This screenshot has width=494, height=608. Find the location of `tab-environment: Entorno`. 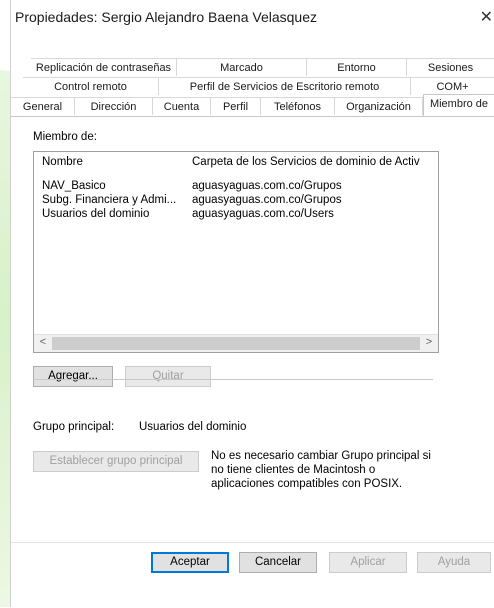

tab-environment: Entorno is located at coordinates (357, 67).